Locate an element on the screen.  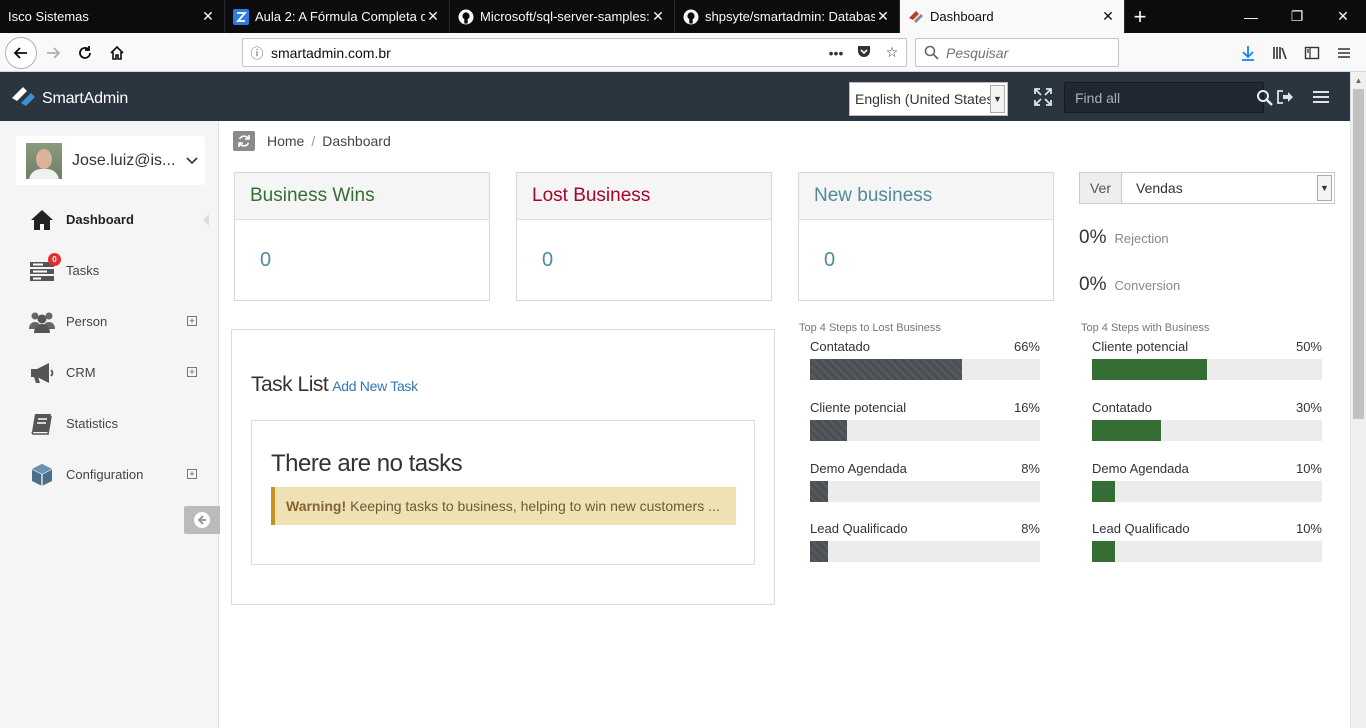
lost-step: Cliente potencial 16% is located at coordinates (925, 420).